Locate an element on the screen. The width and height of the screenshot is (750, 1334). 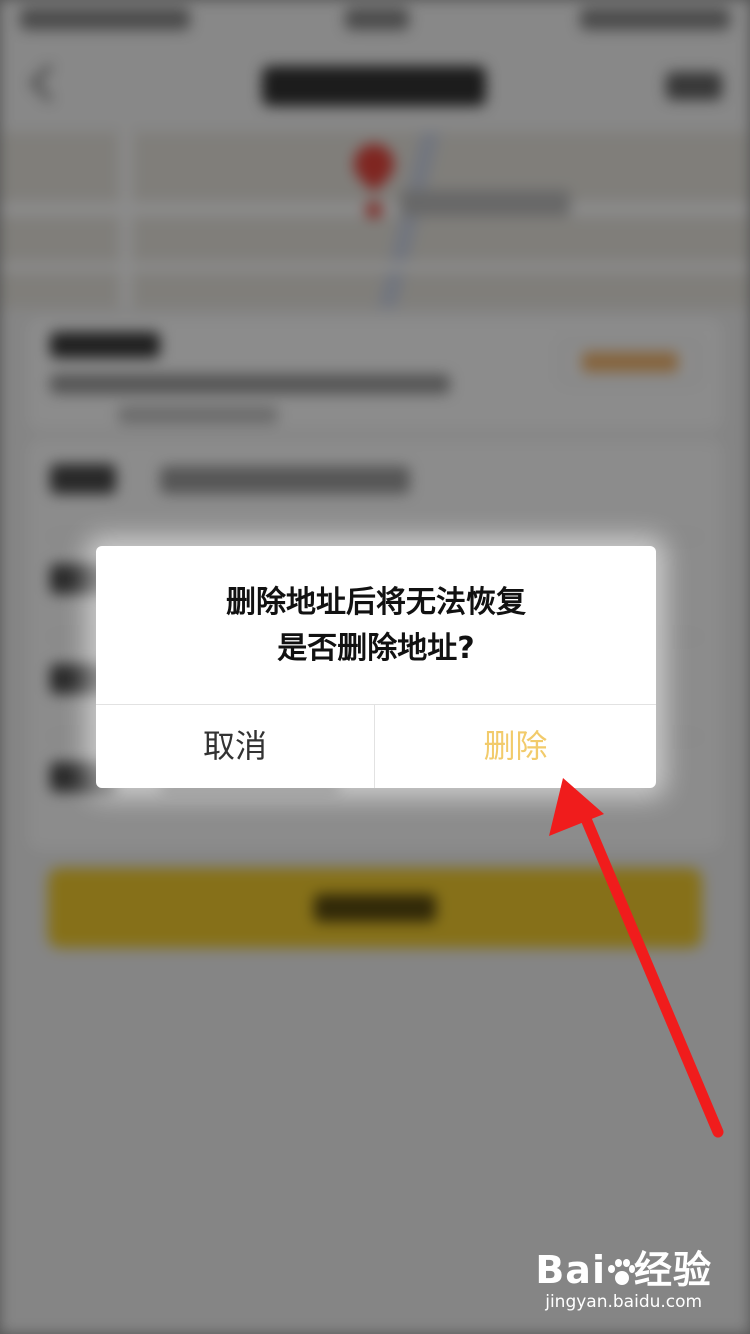
baidu-jingyan-watermark: Bai 经验 jingyan.baidu.com is located at coordinates (623, 1282).